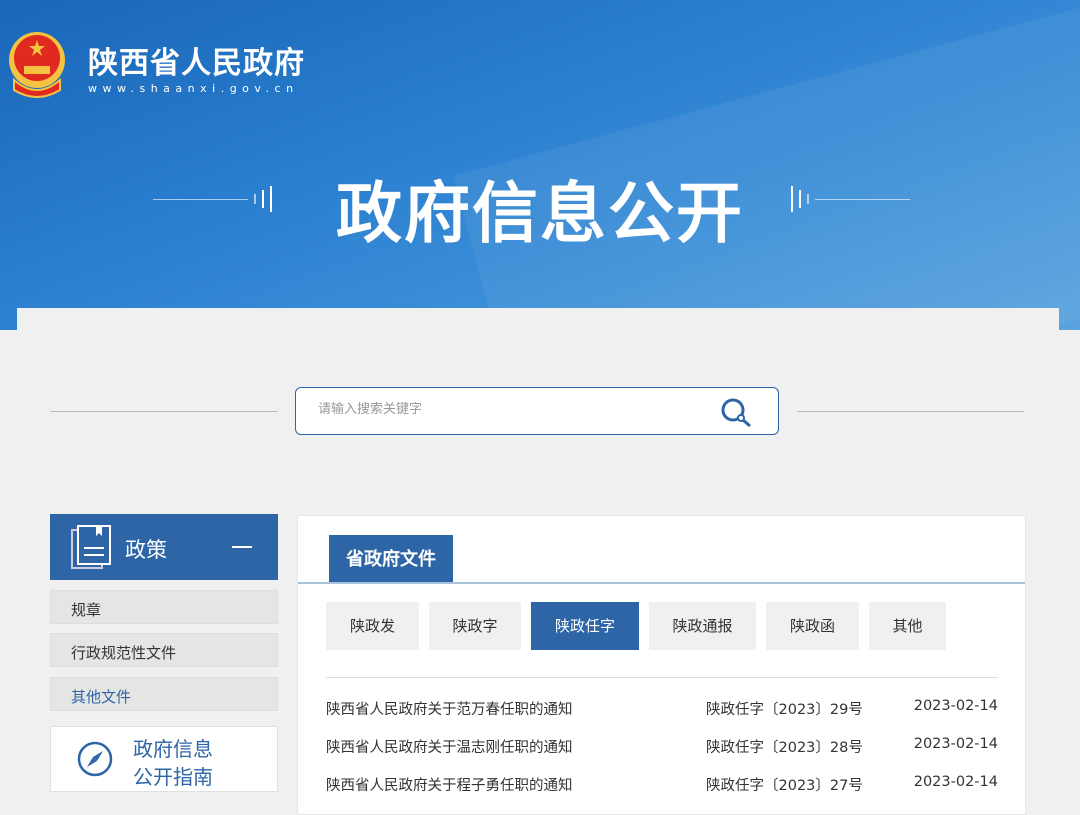 The height and width of the screenshot is (815, 1080). What do you see at coordinates (784, 786) in the screenshot?
I see `document-number: 陕政任字〔2023〕27号` at bounding box center [784, 786].